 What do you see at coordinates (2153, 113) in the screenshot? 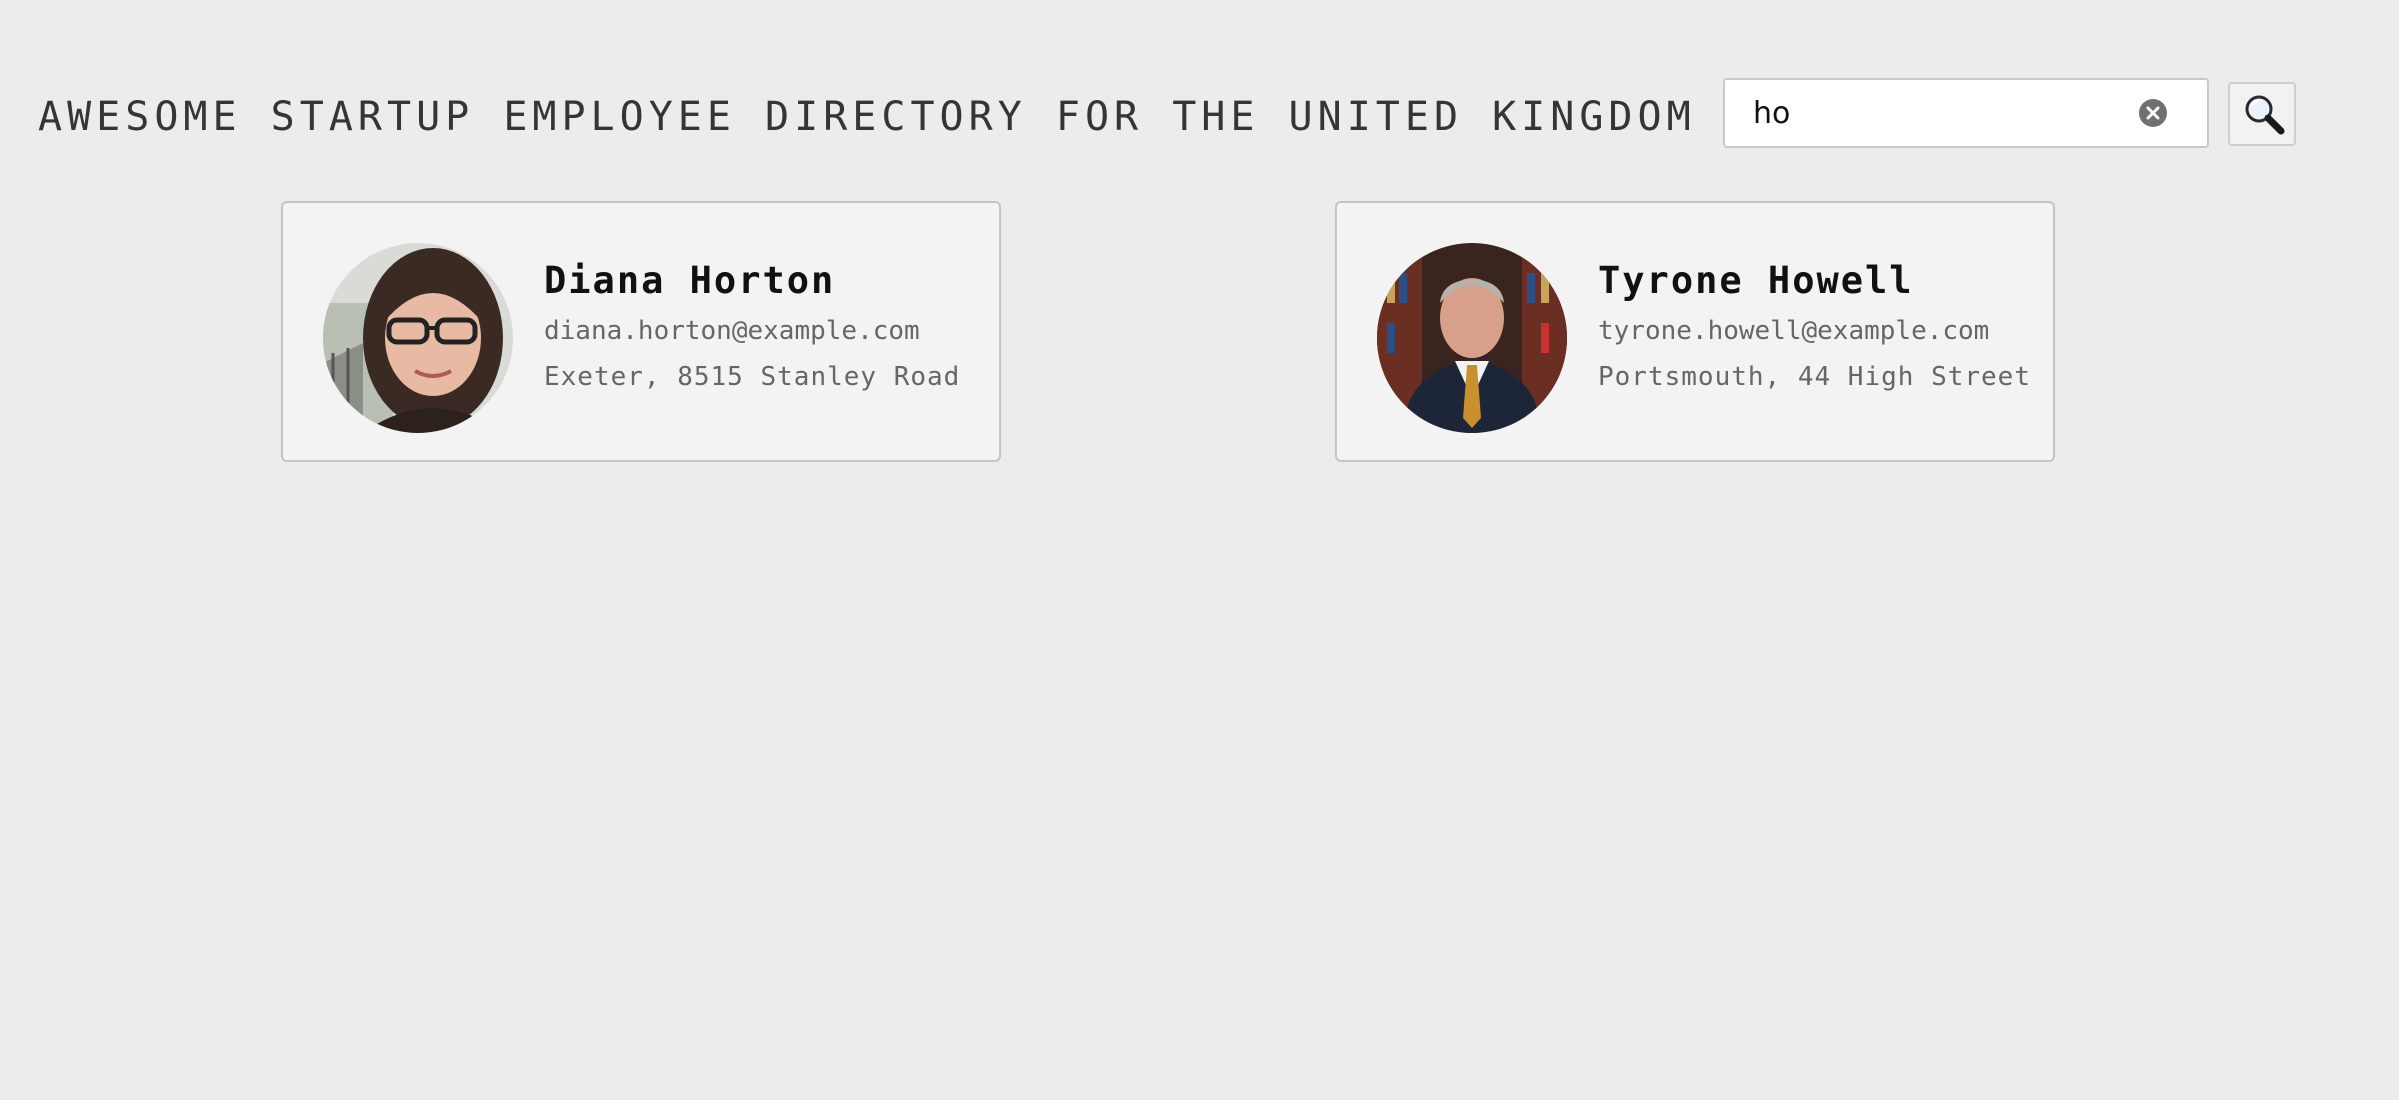
I see `clear-circle-icon` at bounding box center [2153, 113].